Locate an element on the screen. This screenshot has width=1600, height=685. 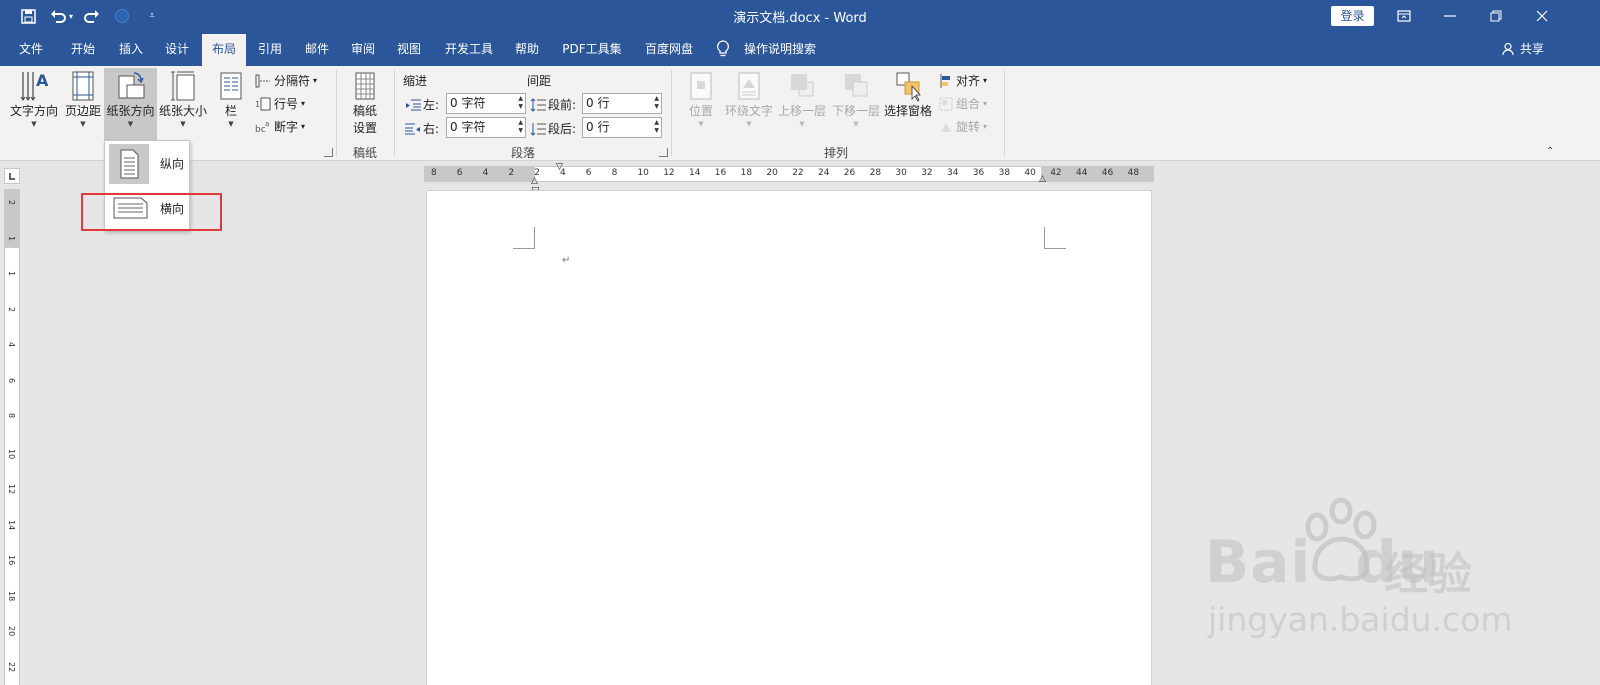
position-button: 位置 ▼ is located at coordinates (701, 99).